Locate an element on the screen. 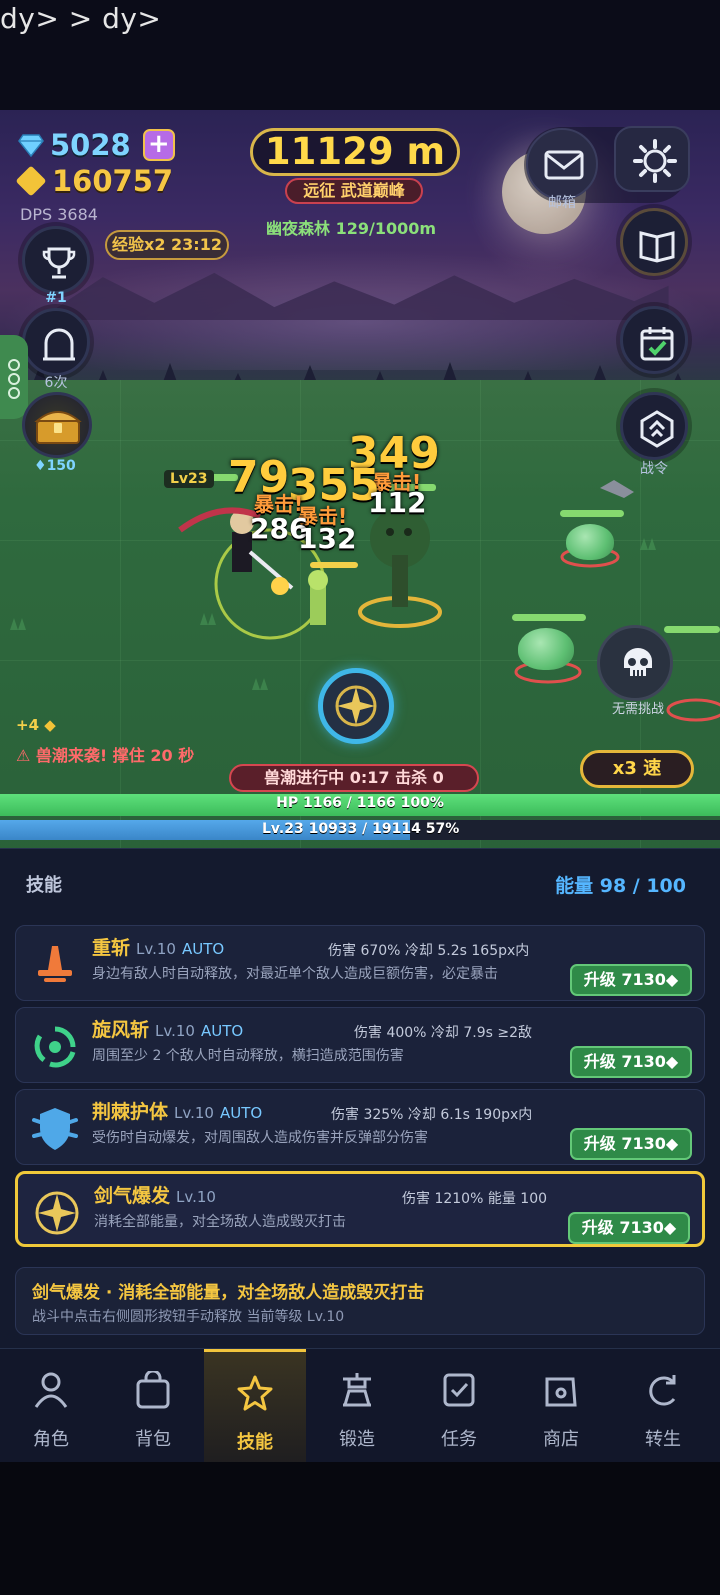  tab-forge: 锻造 is located at coordinates (357, 1406).